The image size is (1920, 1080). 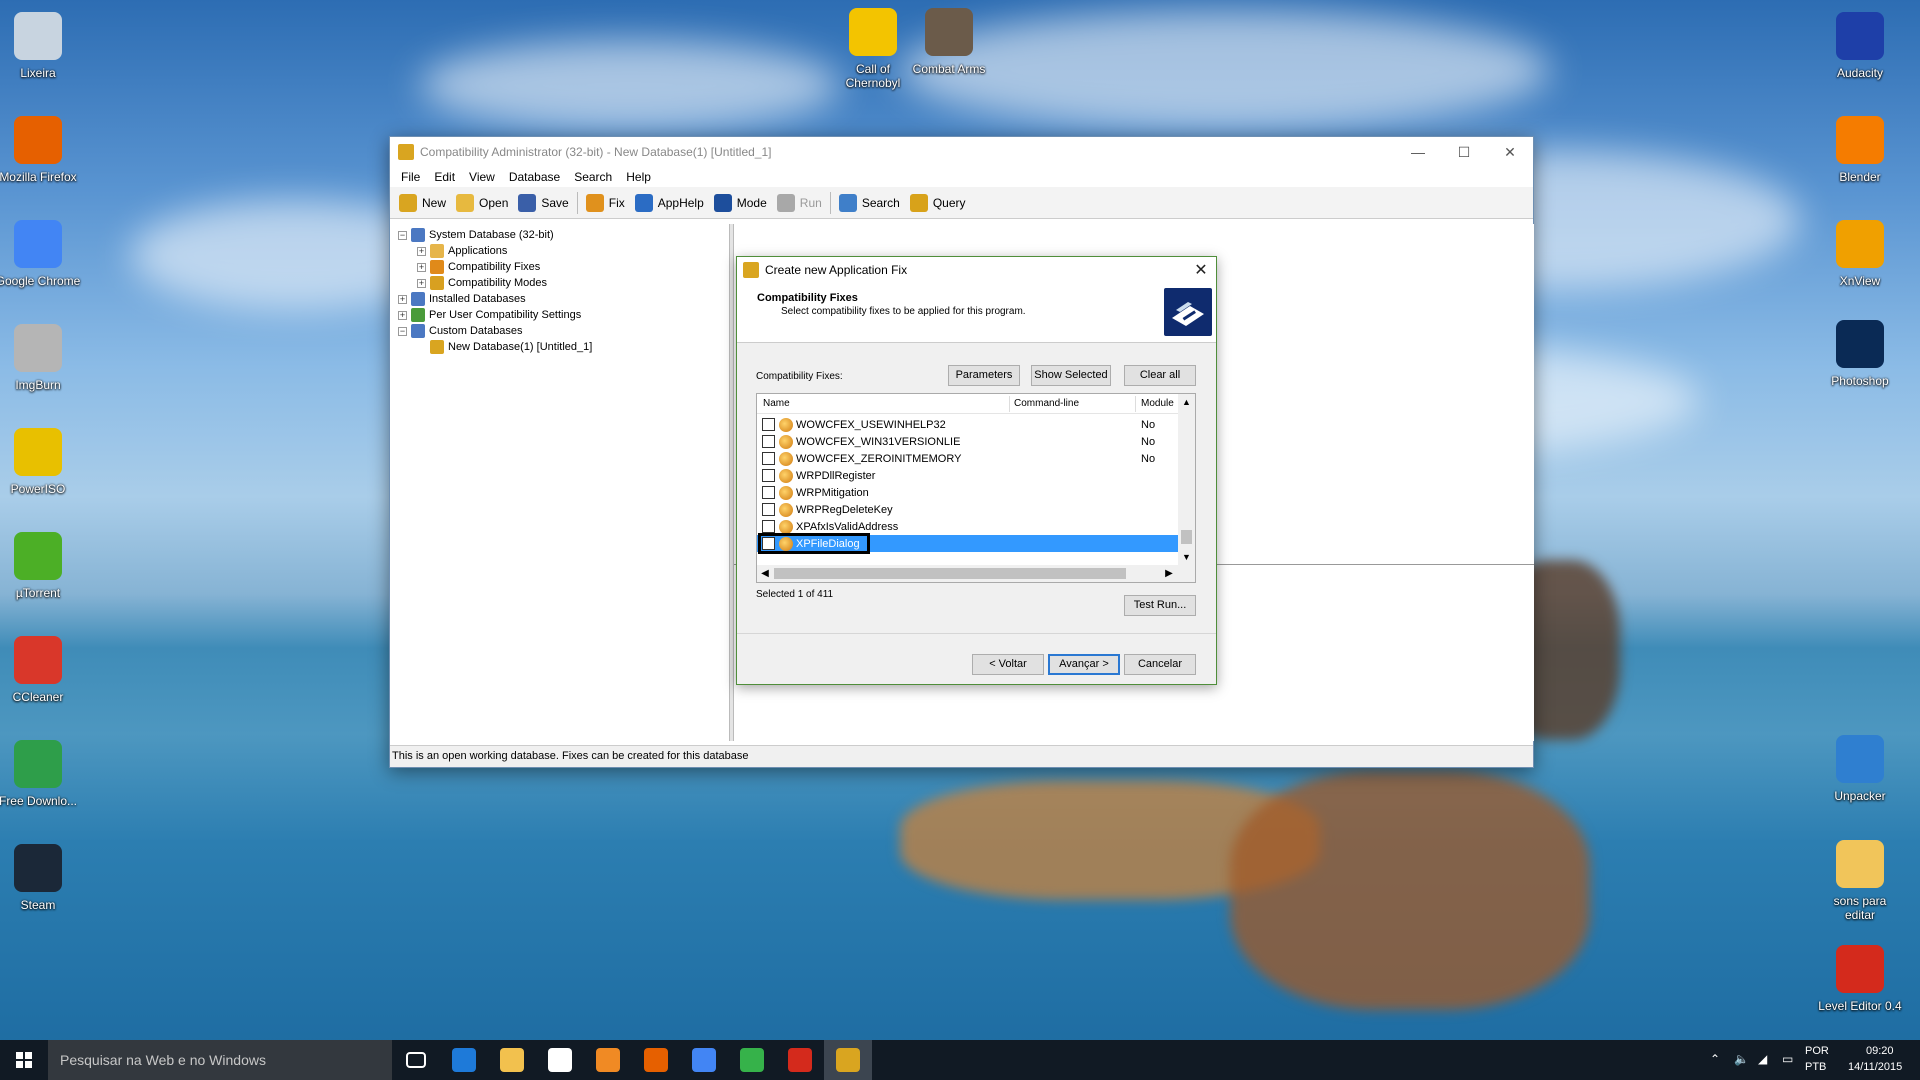 I want to click on keyboard-layout: PTB, so click(x=1815, y=1067).